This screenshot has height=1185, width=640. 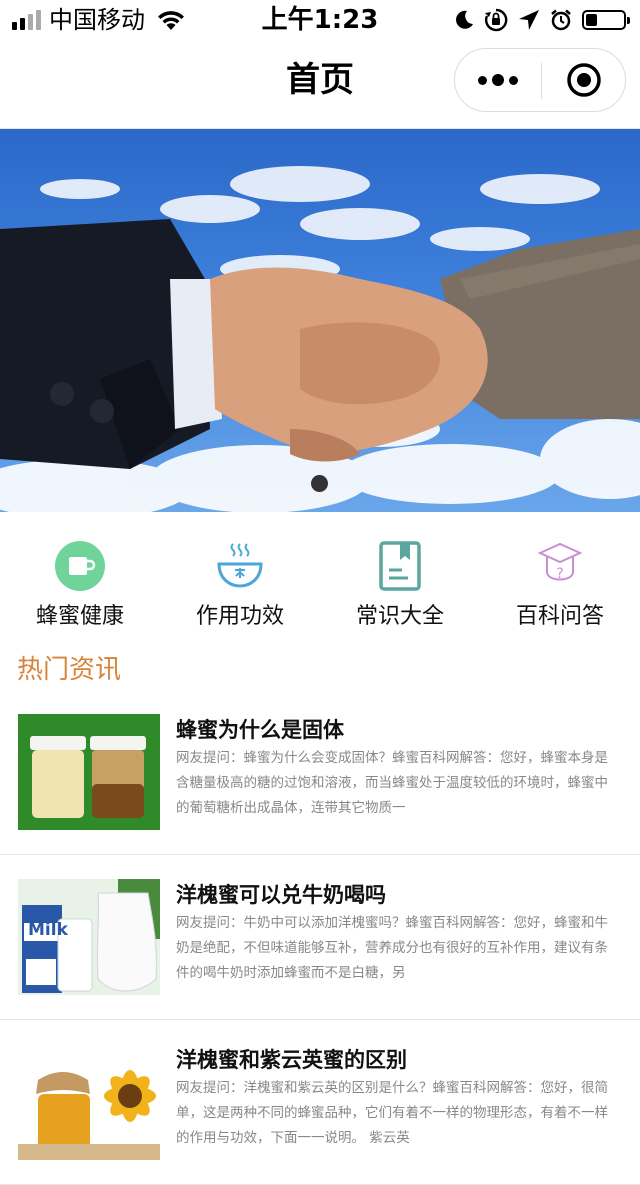 What do you see at coordinates (79, 616) in the screenshot?
I see `category-label: 蜂蜜健康` at bounding box center [79, 616].